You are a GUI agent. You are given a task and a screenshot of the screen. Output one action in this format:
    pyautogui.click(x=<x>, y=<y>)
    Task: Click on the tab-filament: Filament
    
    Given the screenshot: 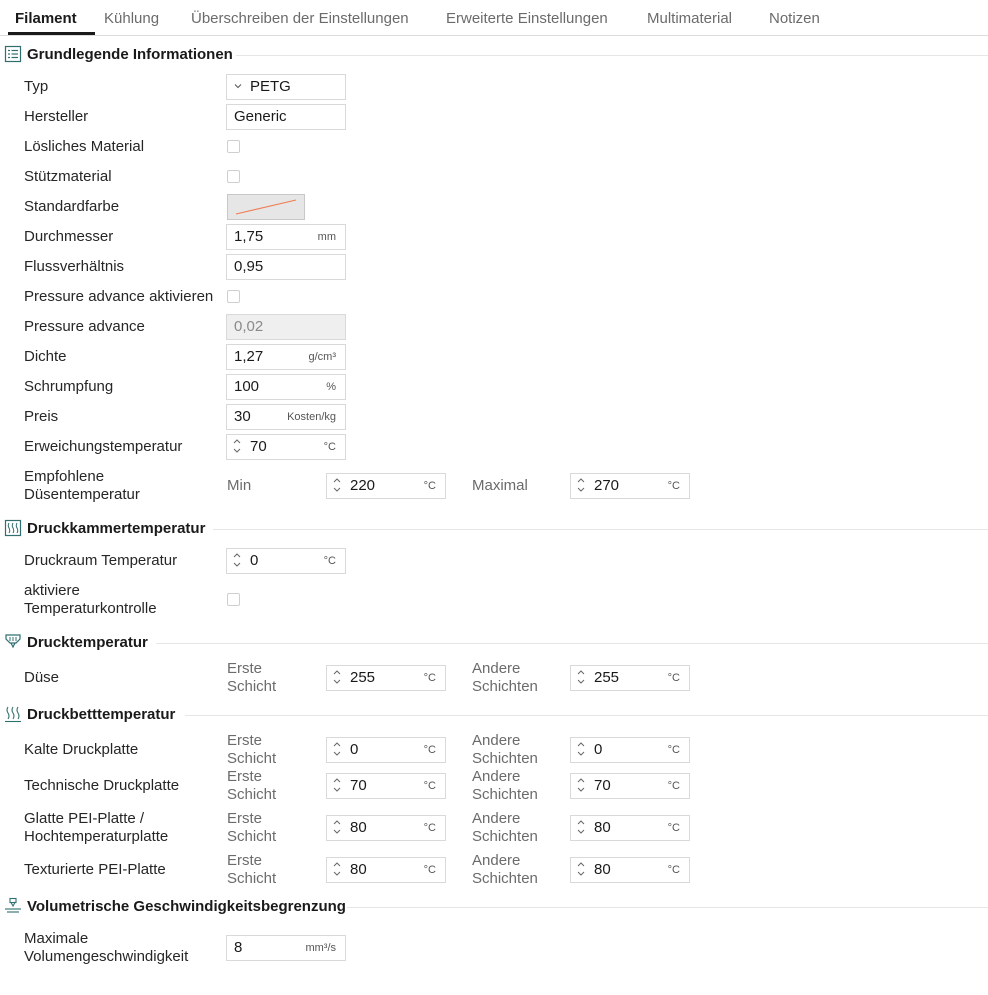 What is the action you would take?
    pyautogui.click(x=46, y=18)
    